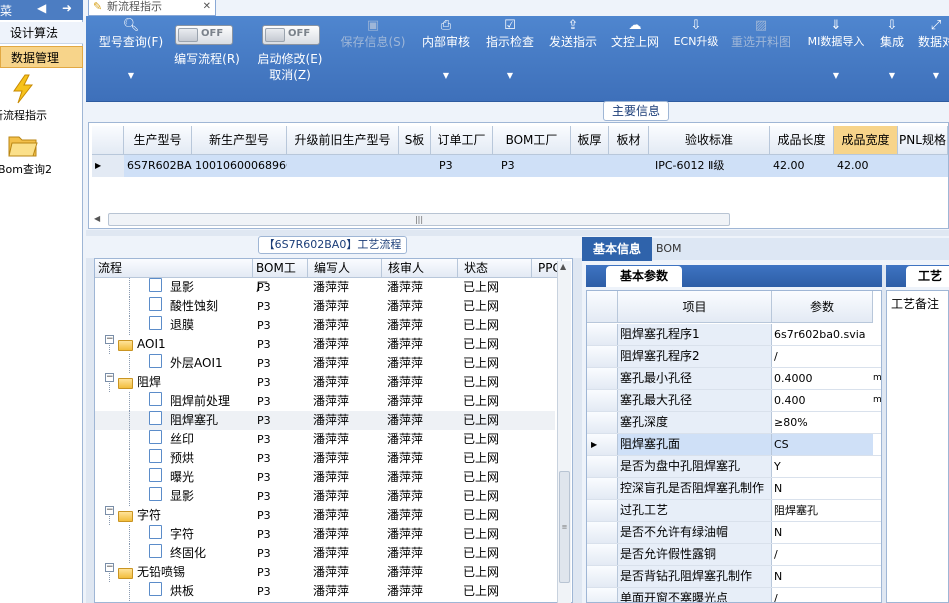  I want to click on param-row: 塞孔最大孔径 0.400 m, so click(734, 401).